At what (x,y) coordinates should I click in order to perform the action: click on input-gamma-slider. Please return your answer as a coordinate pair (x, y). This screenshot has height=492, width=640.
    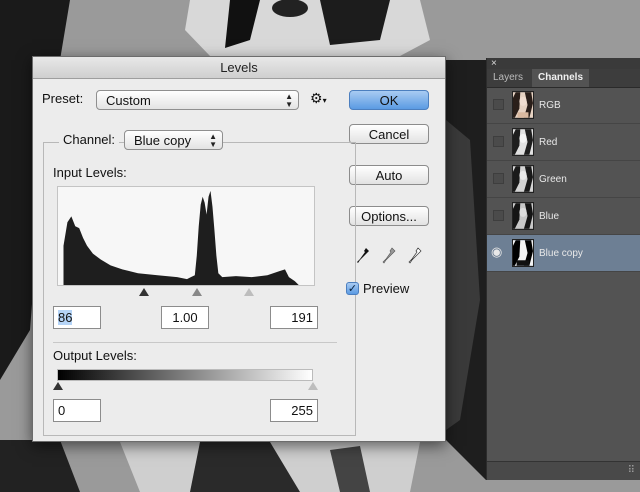
    Looking at the image, I should click on (197, 292).